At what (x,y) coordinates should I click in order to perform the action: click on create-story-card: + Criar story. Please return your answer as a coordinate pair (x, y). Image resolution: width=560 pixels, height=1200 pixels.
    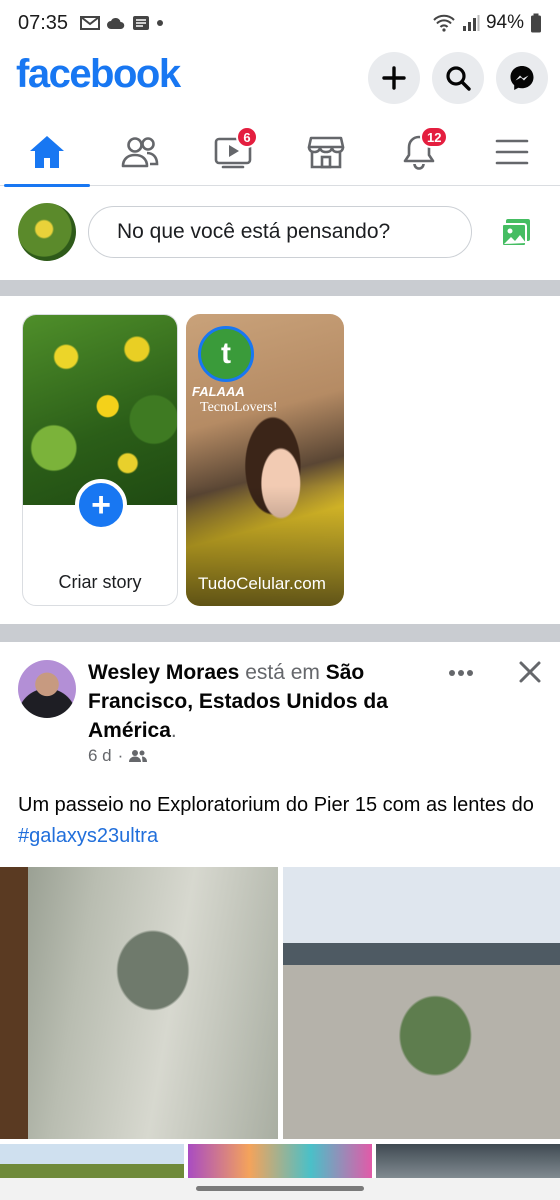
    Looking at the image, I should click on (100, 460).